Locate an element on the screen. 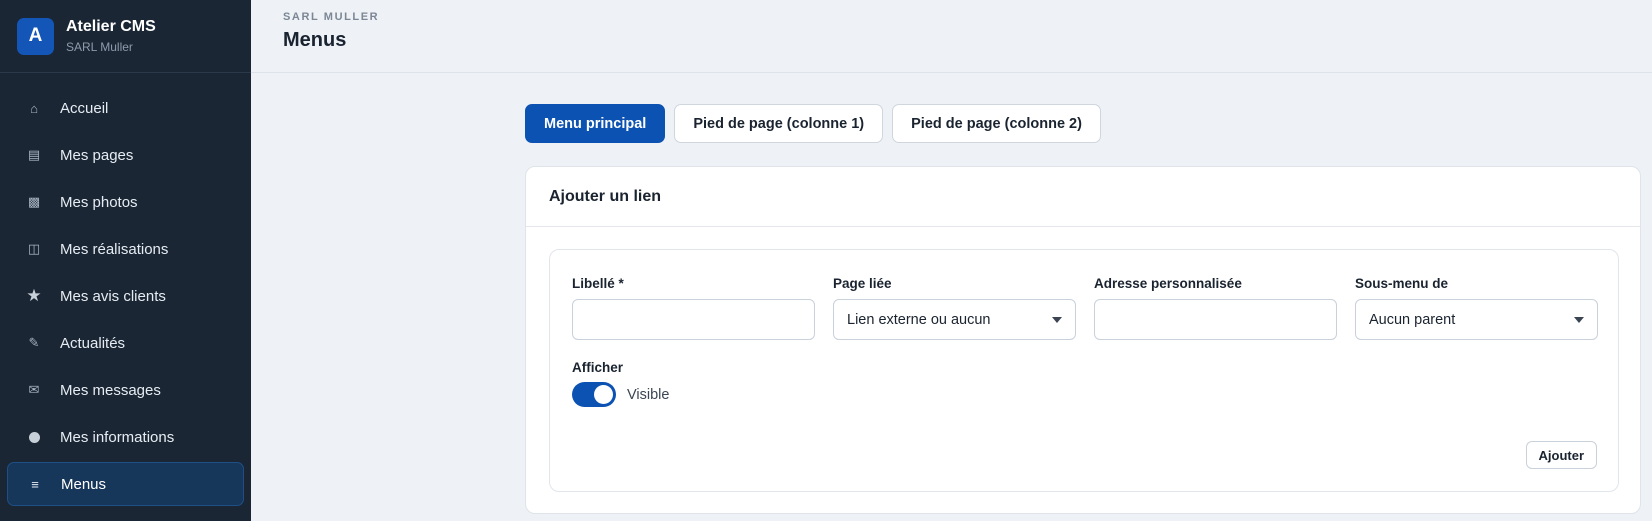 This screenshot has width=1652, height=521. field-parent: Sous-menu de Aucun parent is located at coordinates (1476, 308).